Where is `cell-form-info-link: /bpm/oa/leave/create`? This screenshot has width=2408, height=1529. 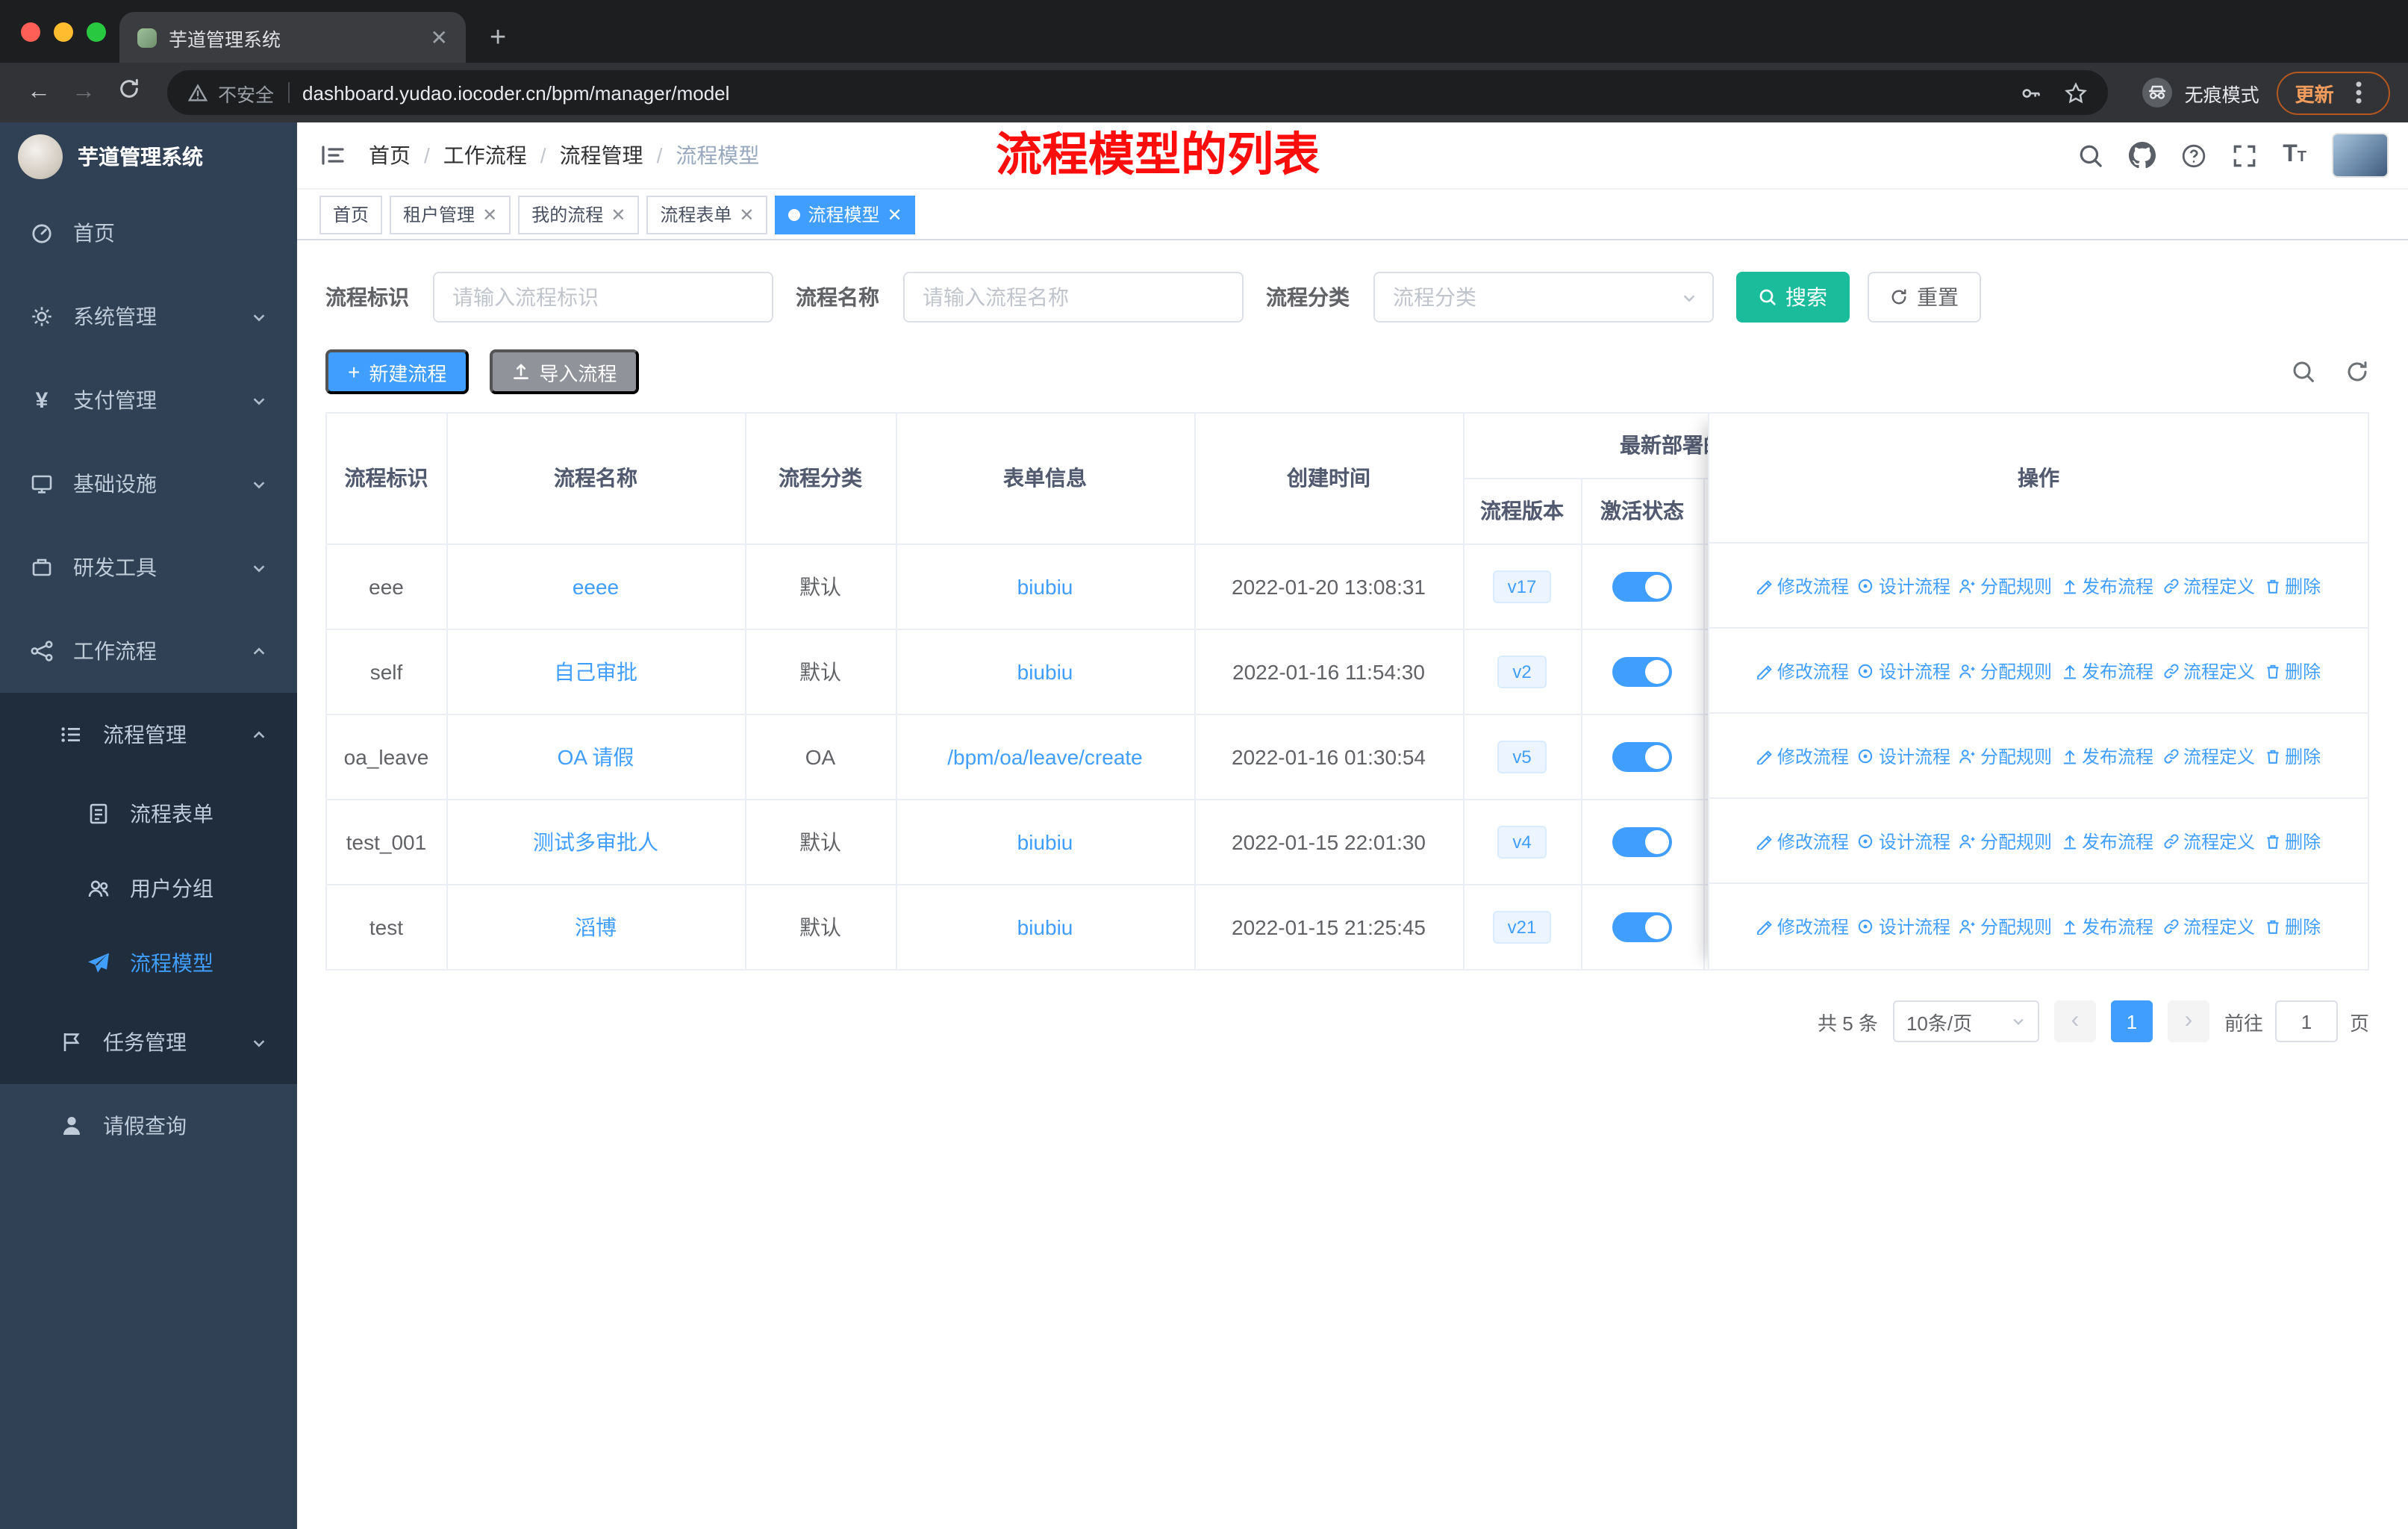
cell-form-info-link: /bpm/oa/leave/create is located at coordinates (1045, 757).